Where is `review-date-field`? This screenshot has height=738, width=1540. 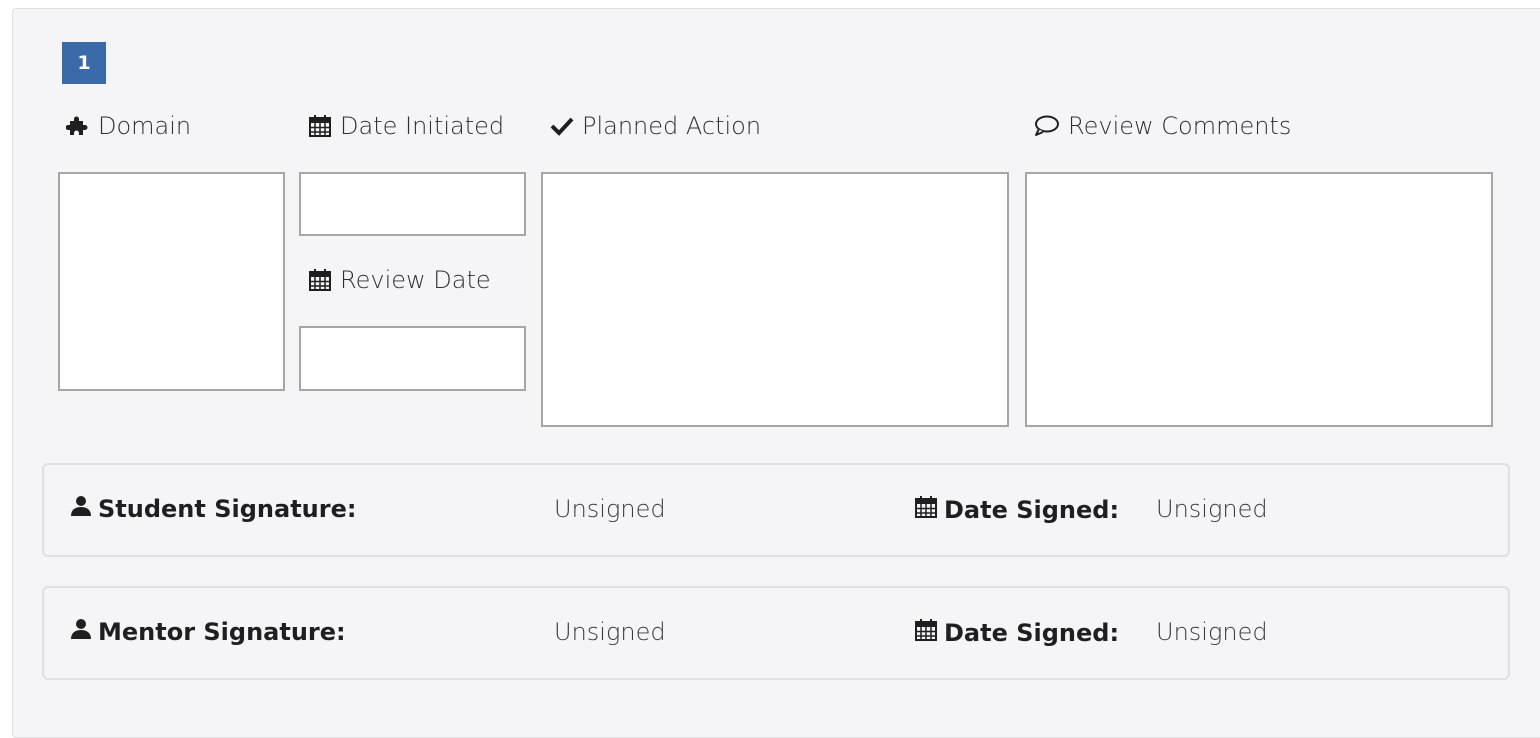 review-date-field is located at coordinates (412, 358).